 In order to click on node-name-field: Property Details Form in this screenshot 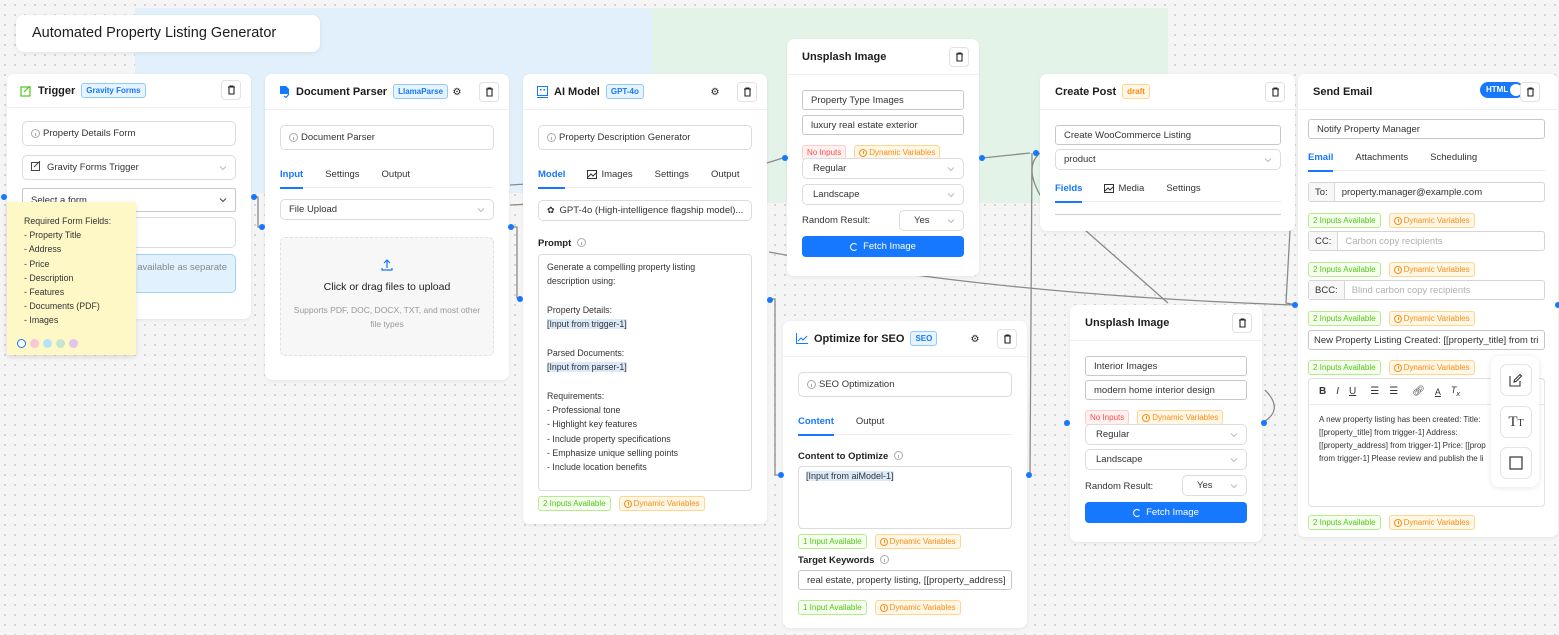, I will do `click(129, 133)`.